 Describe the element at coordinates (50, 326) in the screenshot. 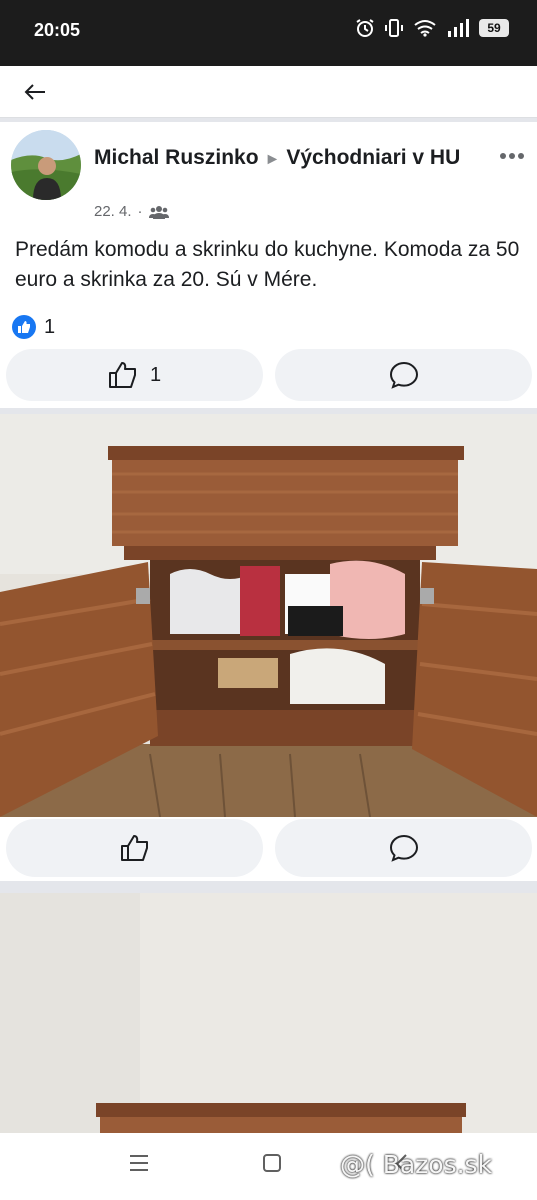

I see `reaction-count: 1` at that location.